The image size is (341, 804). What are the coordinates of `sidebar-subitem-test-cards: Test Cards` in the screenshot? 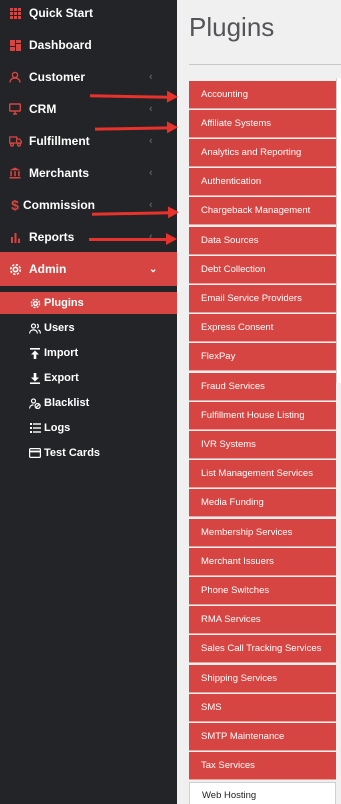 It's located at (88, 453).